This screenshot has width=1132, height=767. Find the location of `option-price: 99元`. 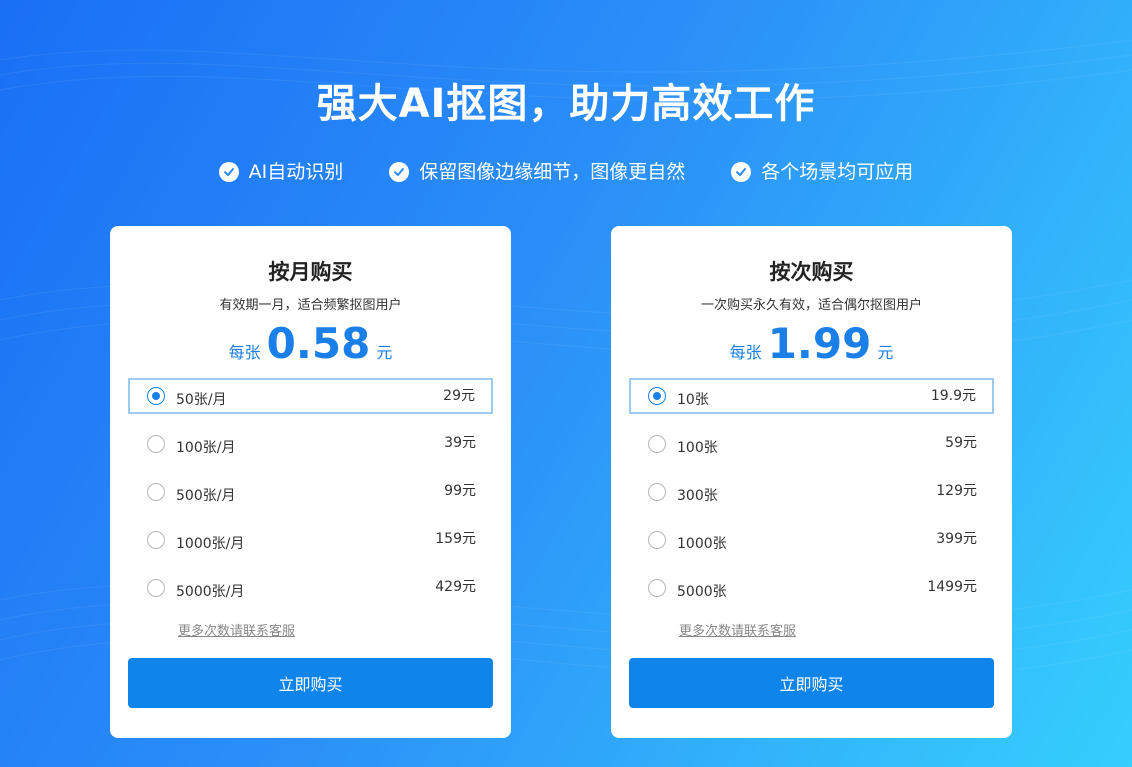

option-price: 99元 is located at coordinates (460, 491).